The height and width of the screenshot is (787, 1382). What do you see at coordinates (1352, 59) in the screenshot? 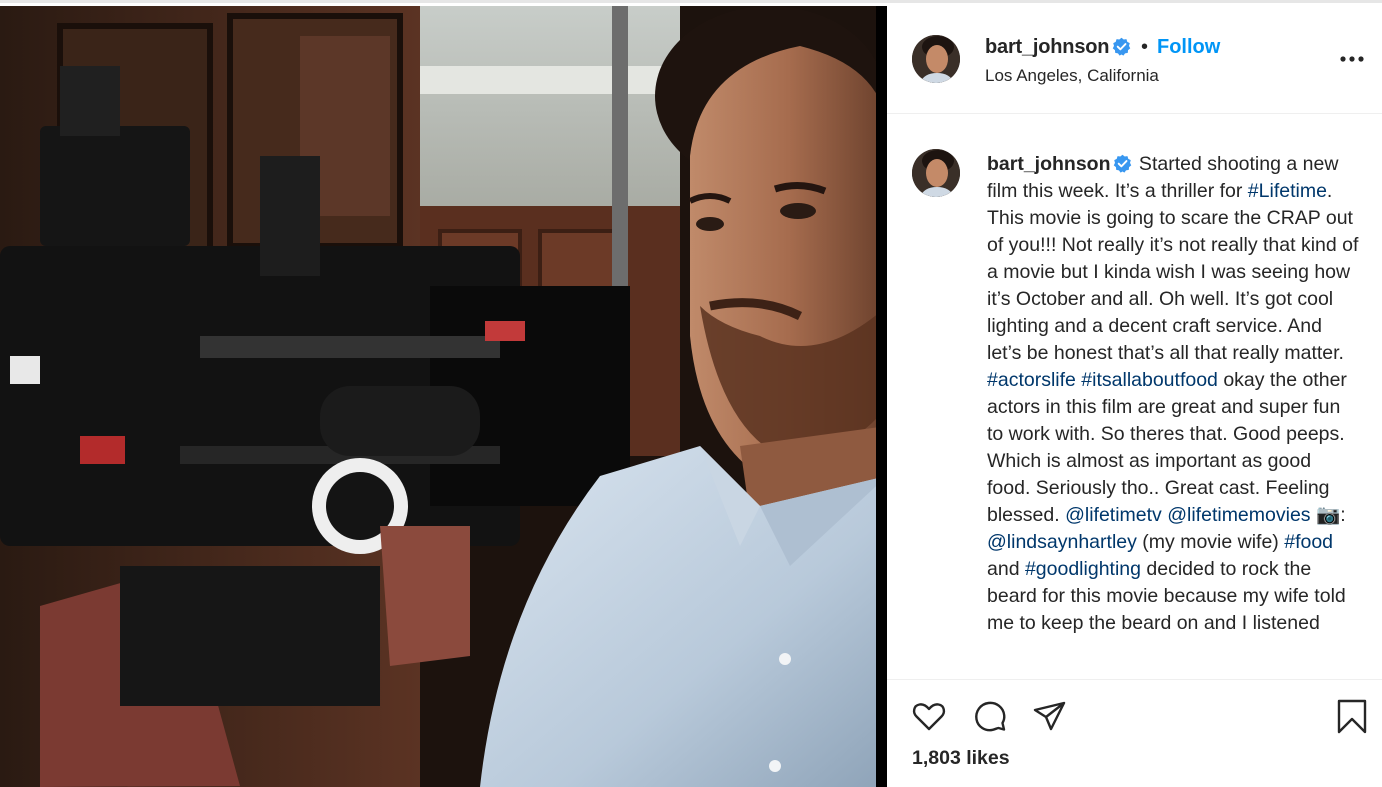
I see `more-horizontal-icon` at bounding box center [1352, 59].